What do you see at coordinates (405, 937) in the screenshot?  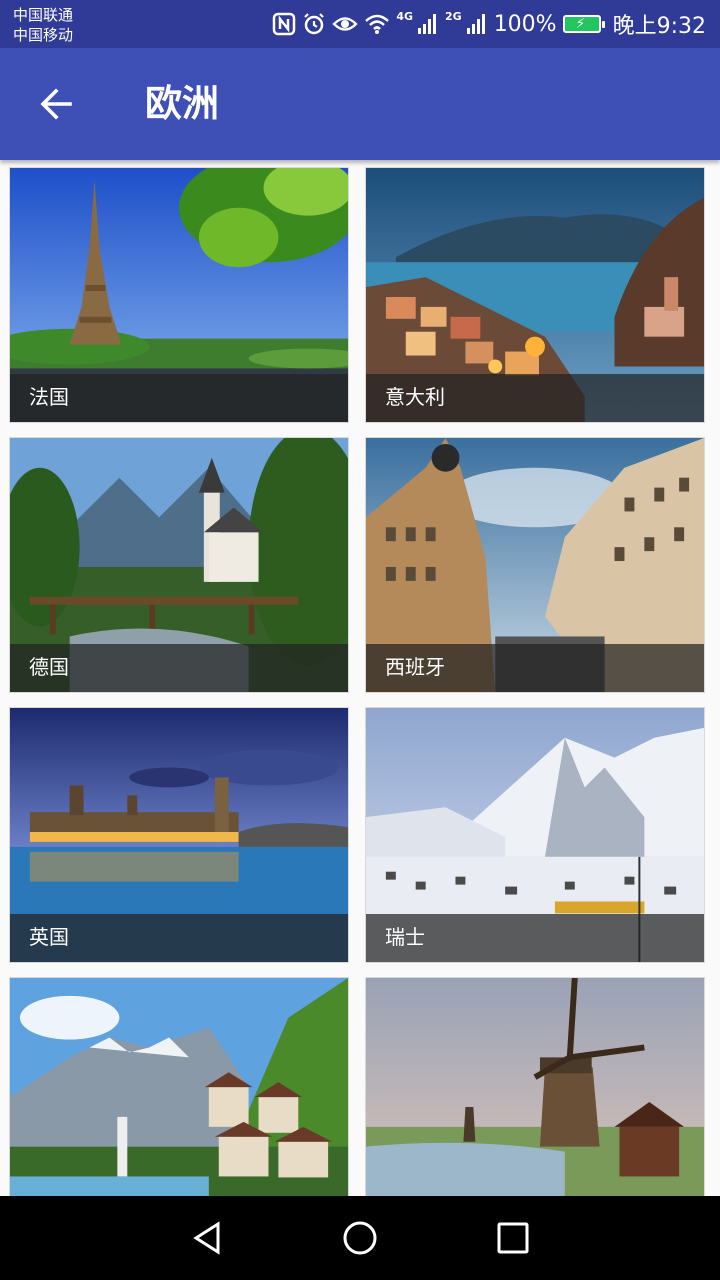 I see `country-label: 瑞士` at bounding box center [405, 937].